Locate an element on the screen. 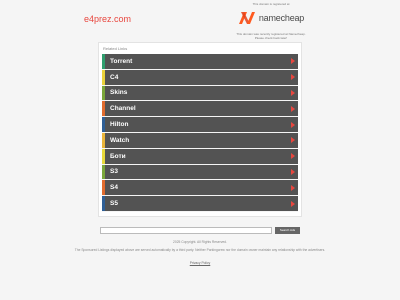 Image resolution: width=400 pixels, height=300 pixels. related-link-0: Torrent is located at coordinates (200, 62).